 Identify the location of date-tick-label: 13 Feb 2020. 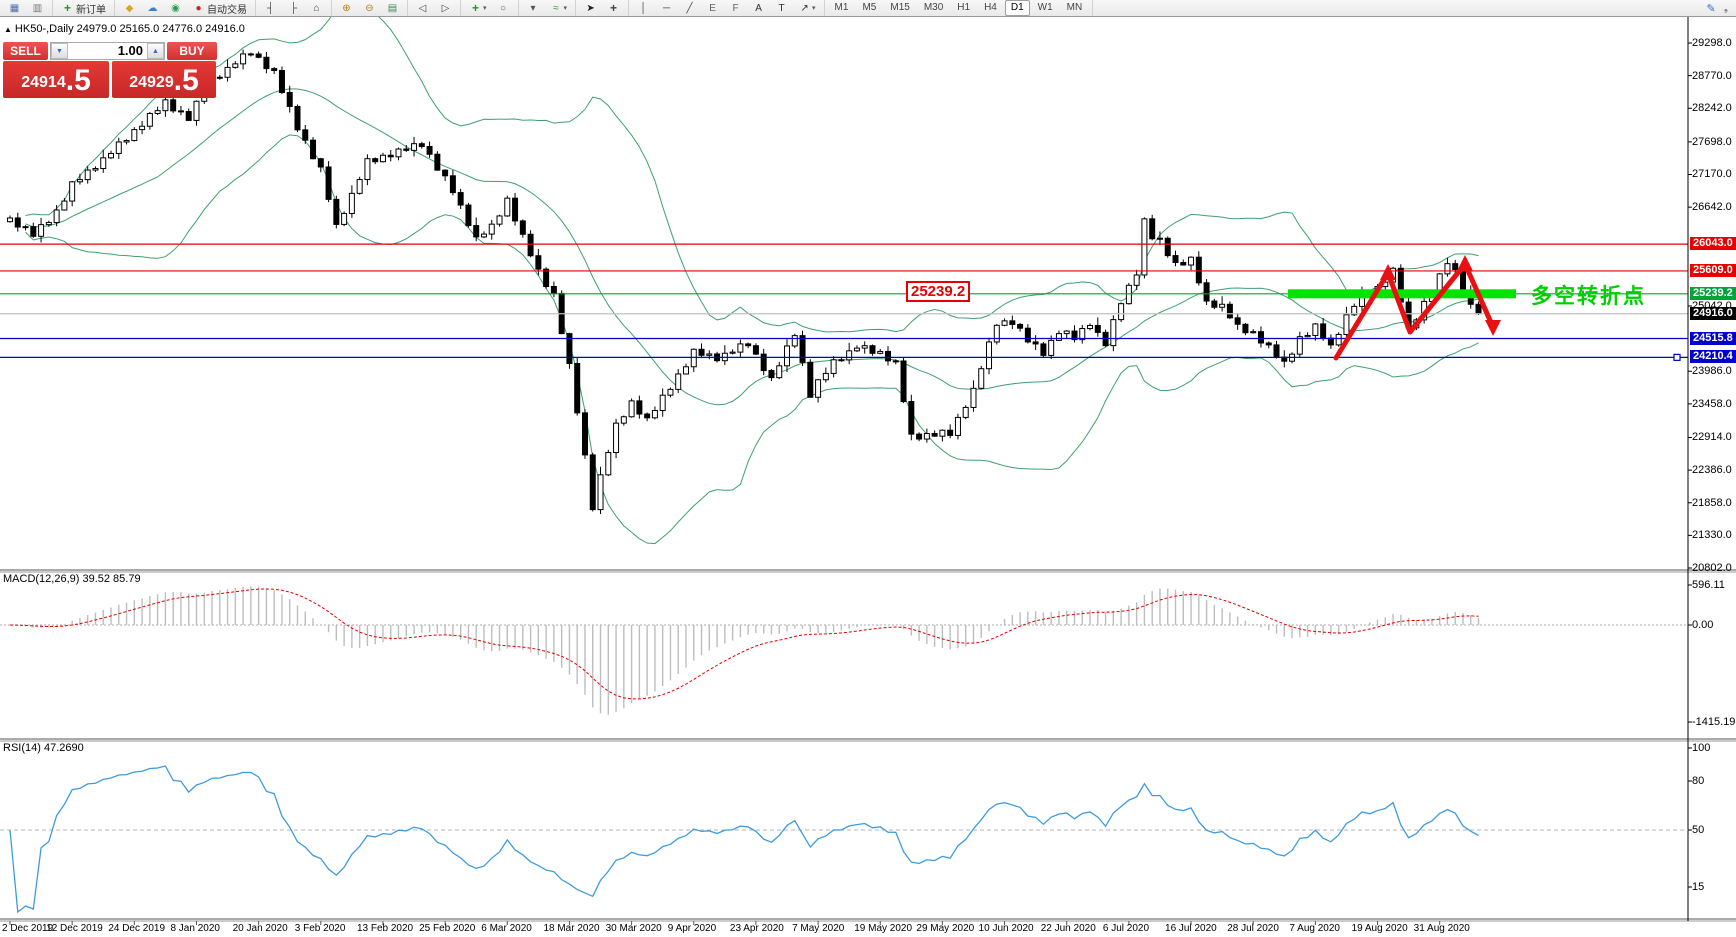
(385, 928).